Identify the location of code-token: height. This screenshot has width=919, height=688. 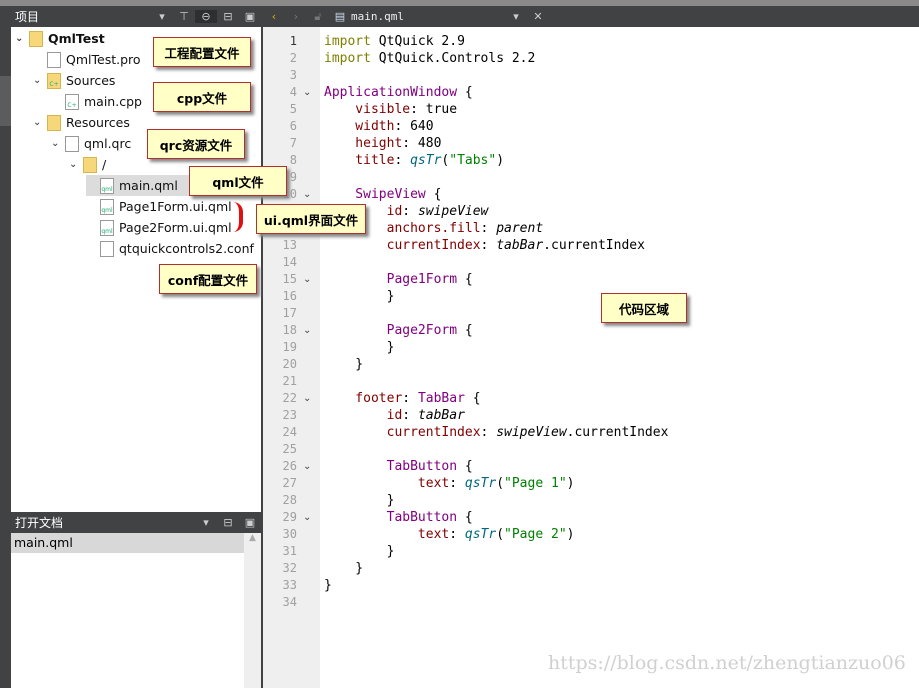
(363, 143).